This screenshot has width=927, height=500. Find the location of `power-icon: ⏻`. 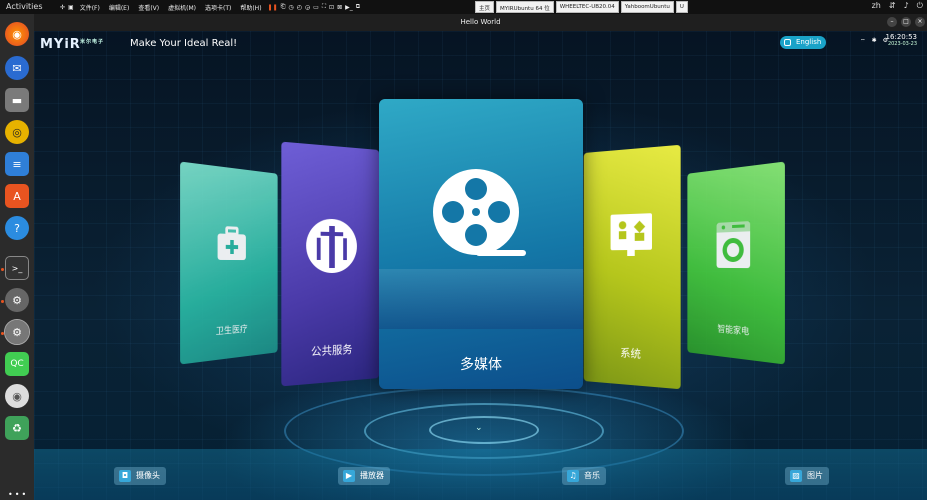

power-icon: ⏻ is located at coordinates (920, 6).